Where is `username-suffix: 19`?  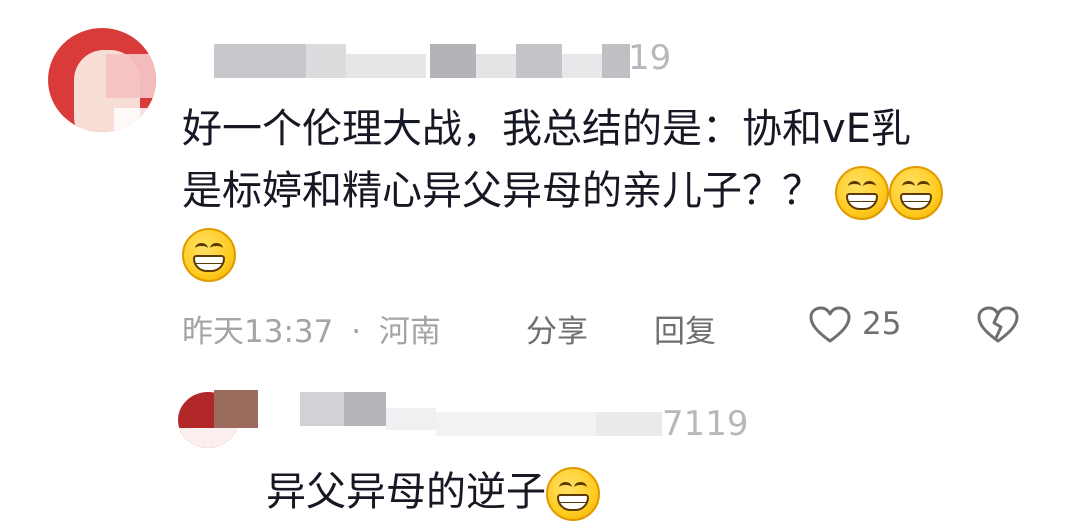
username-suffix: 19 is located at coordinates (650, 58).